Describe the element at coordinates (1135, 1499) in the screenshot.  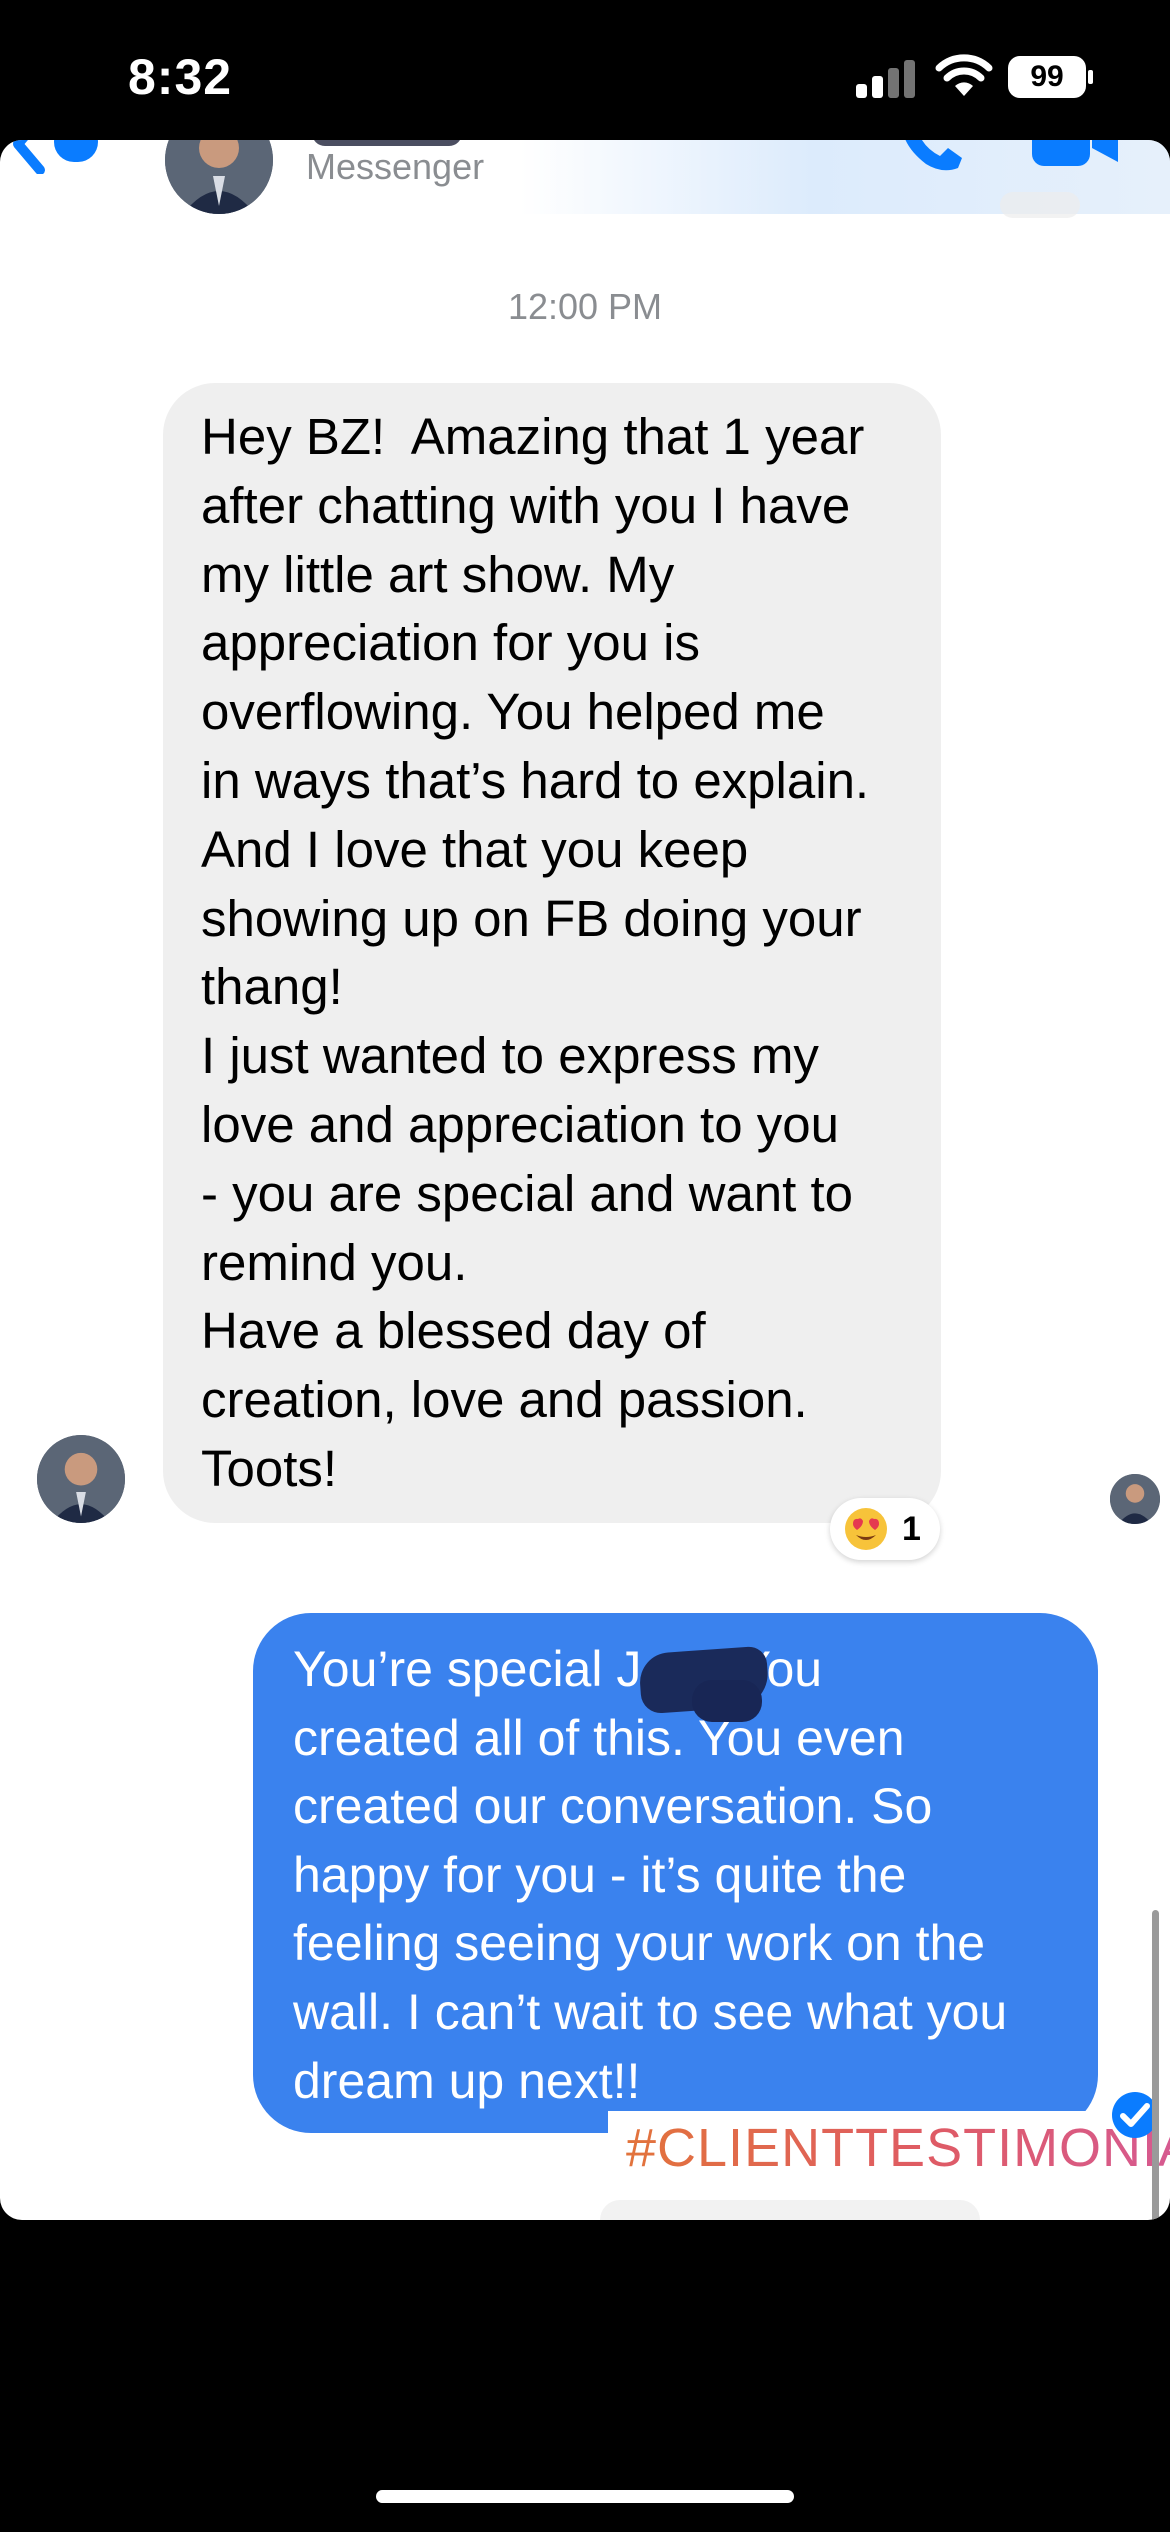
I see `seen-receipt-avatar` at that location.